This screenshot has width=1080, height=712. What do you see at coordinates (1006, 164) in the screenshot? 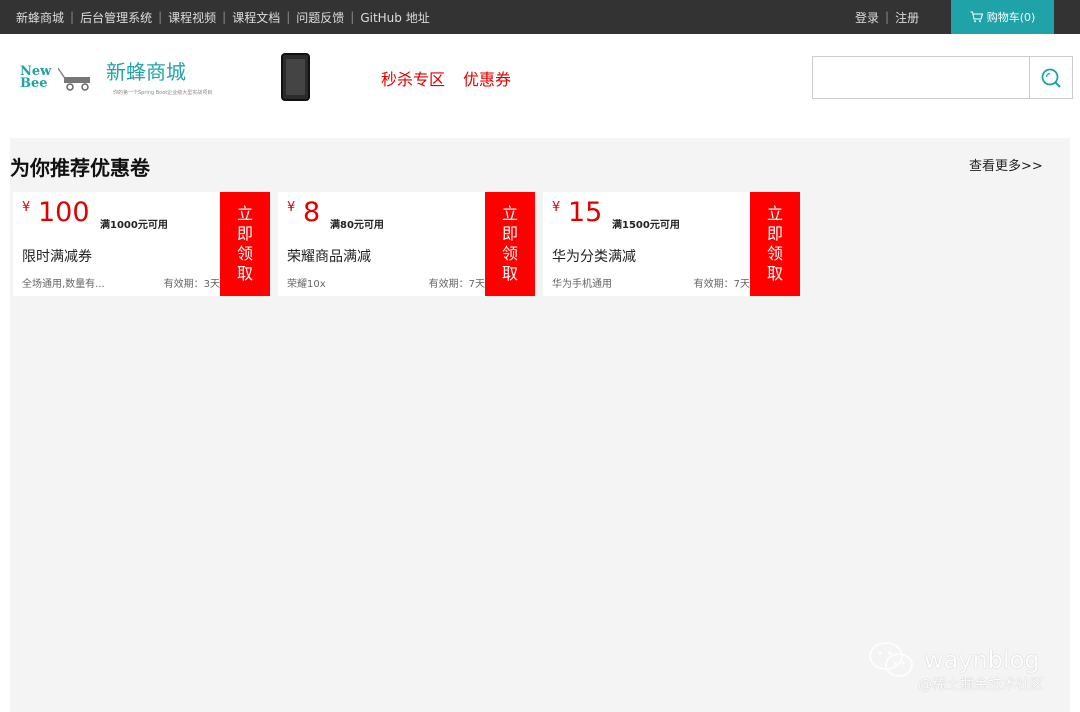
I see `view-more-link: 查看更多>>` at bounding box center [1006, 164].